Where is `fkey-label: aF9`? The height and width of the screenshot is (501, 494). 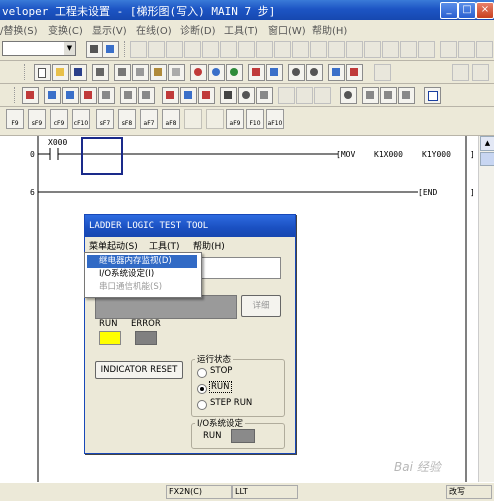 fkey-label: aF9 is located at coordinates (235, 123).